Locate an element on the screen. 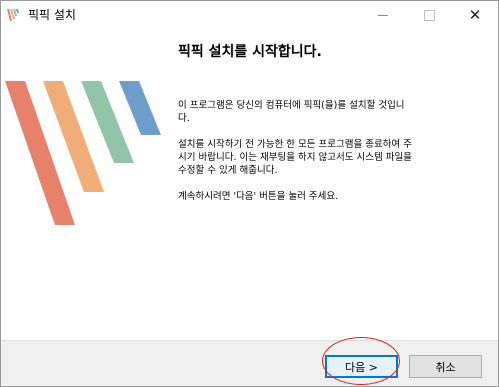 This screenshot has height=387, width=499. maximize-icon is located at coordinates (429, 15).